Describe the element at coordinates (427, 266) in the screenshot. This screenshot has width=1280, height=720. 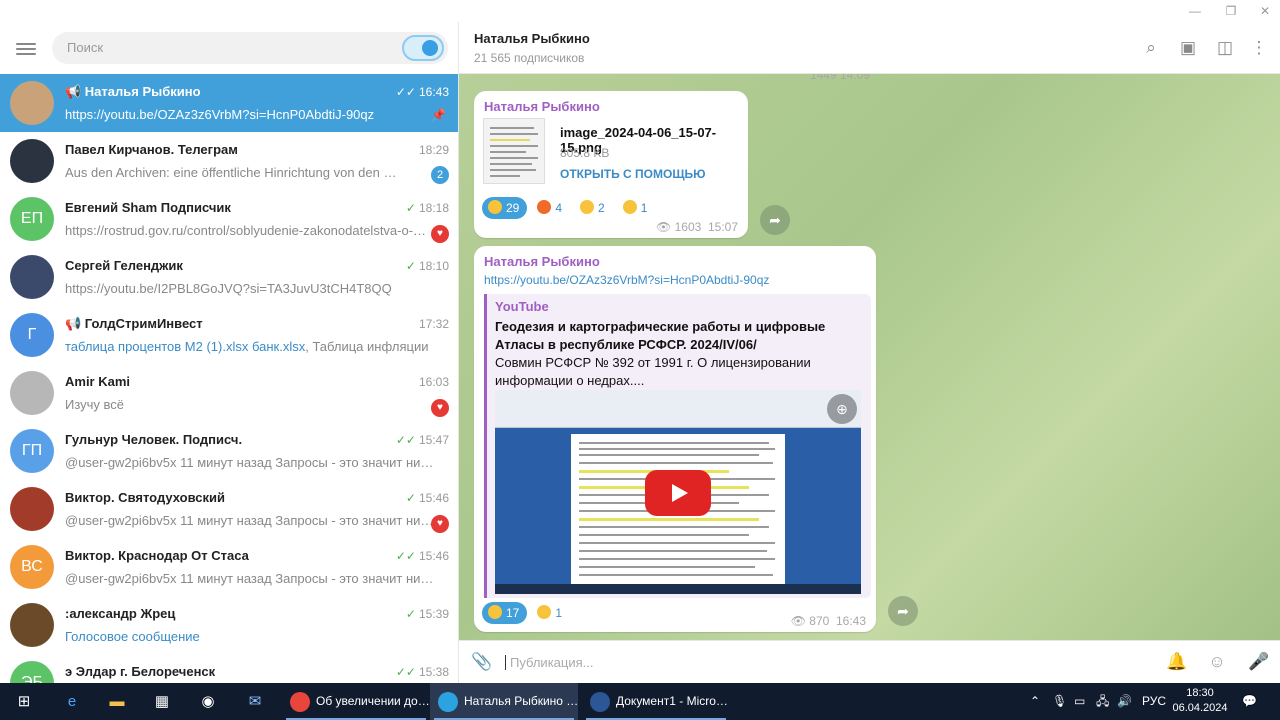
I see `chat-time: ✓ 18:10` at that location.